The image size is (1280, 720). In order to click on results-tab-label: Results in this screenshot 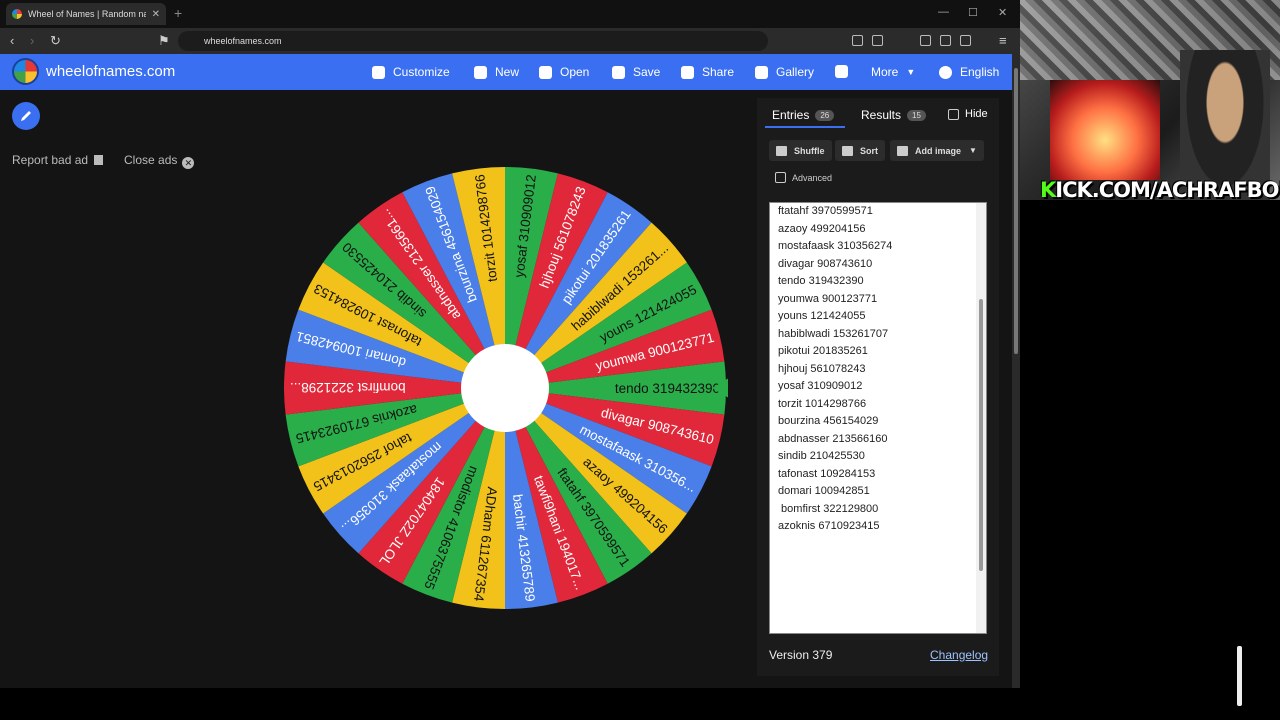, I will do `click(881, 115)`.